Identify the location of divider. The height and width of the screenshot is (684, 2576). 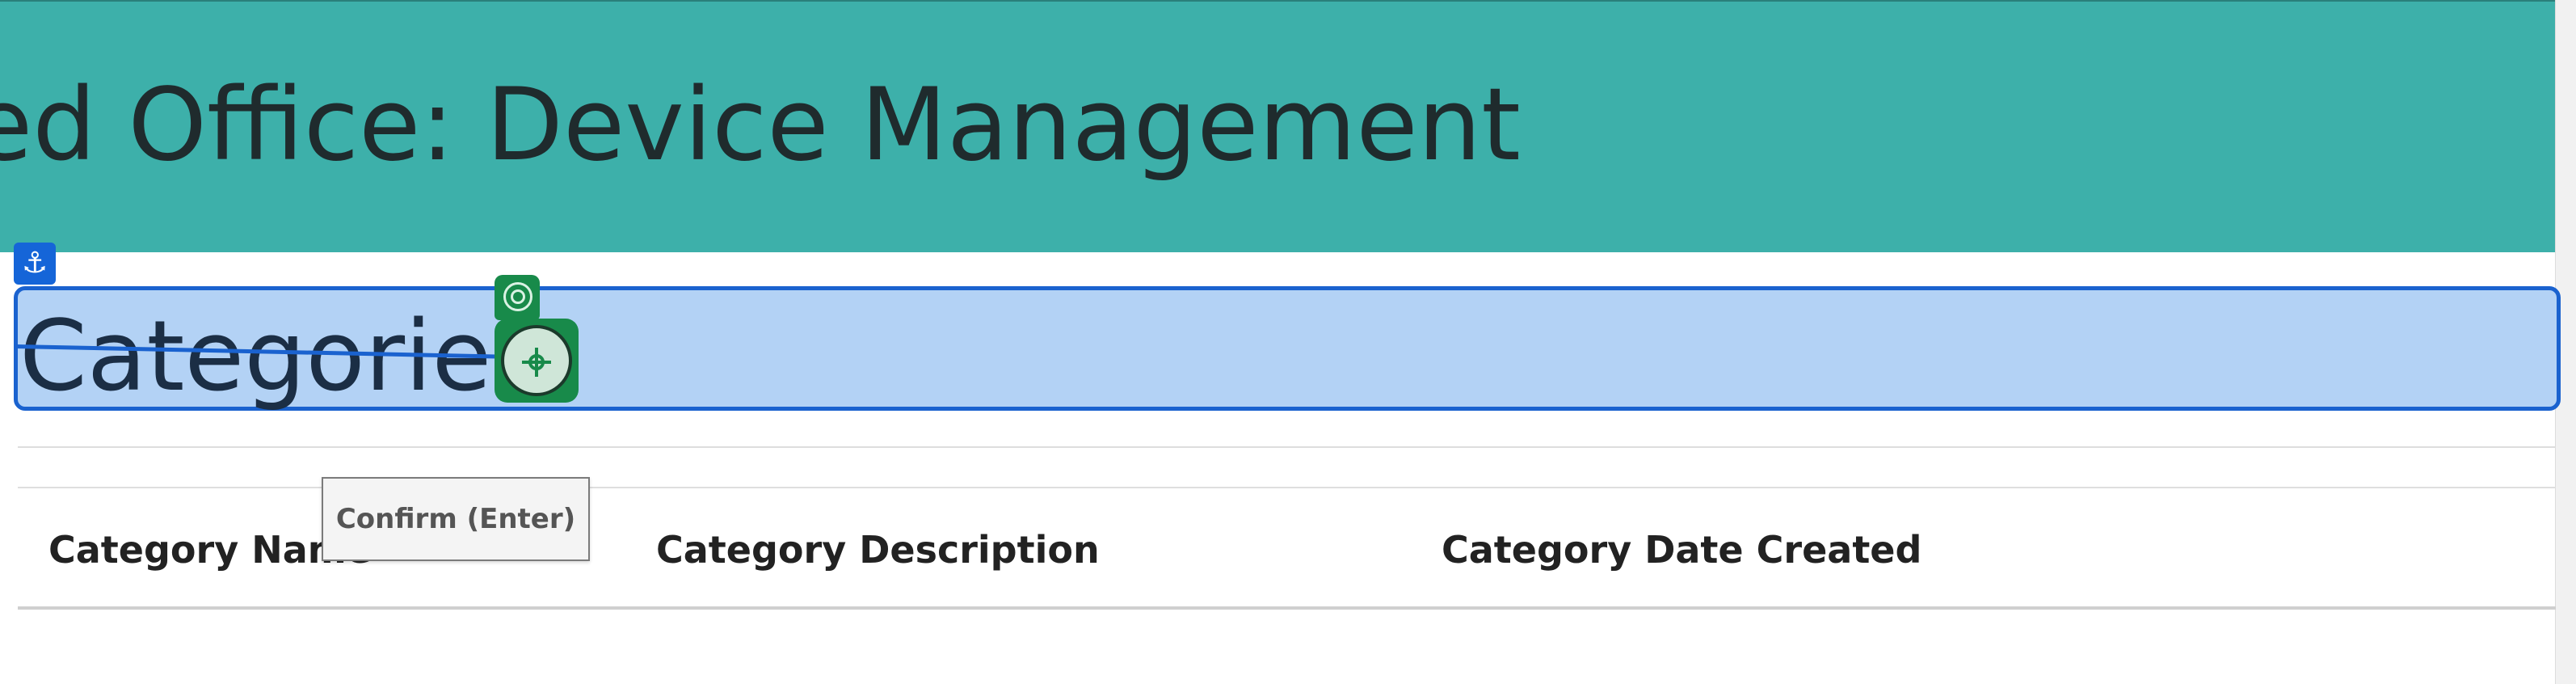
(1287, 447).